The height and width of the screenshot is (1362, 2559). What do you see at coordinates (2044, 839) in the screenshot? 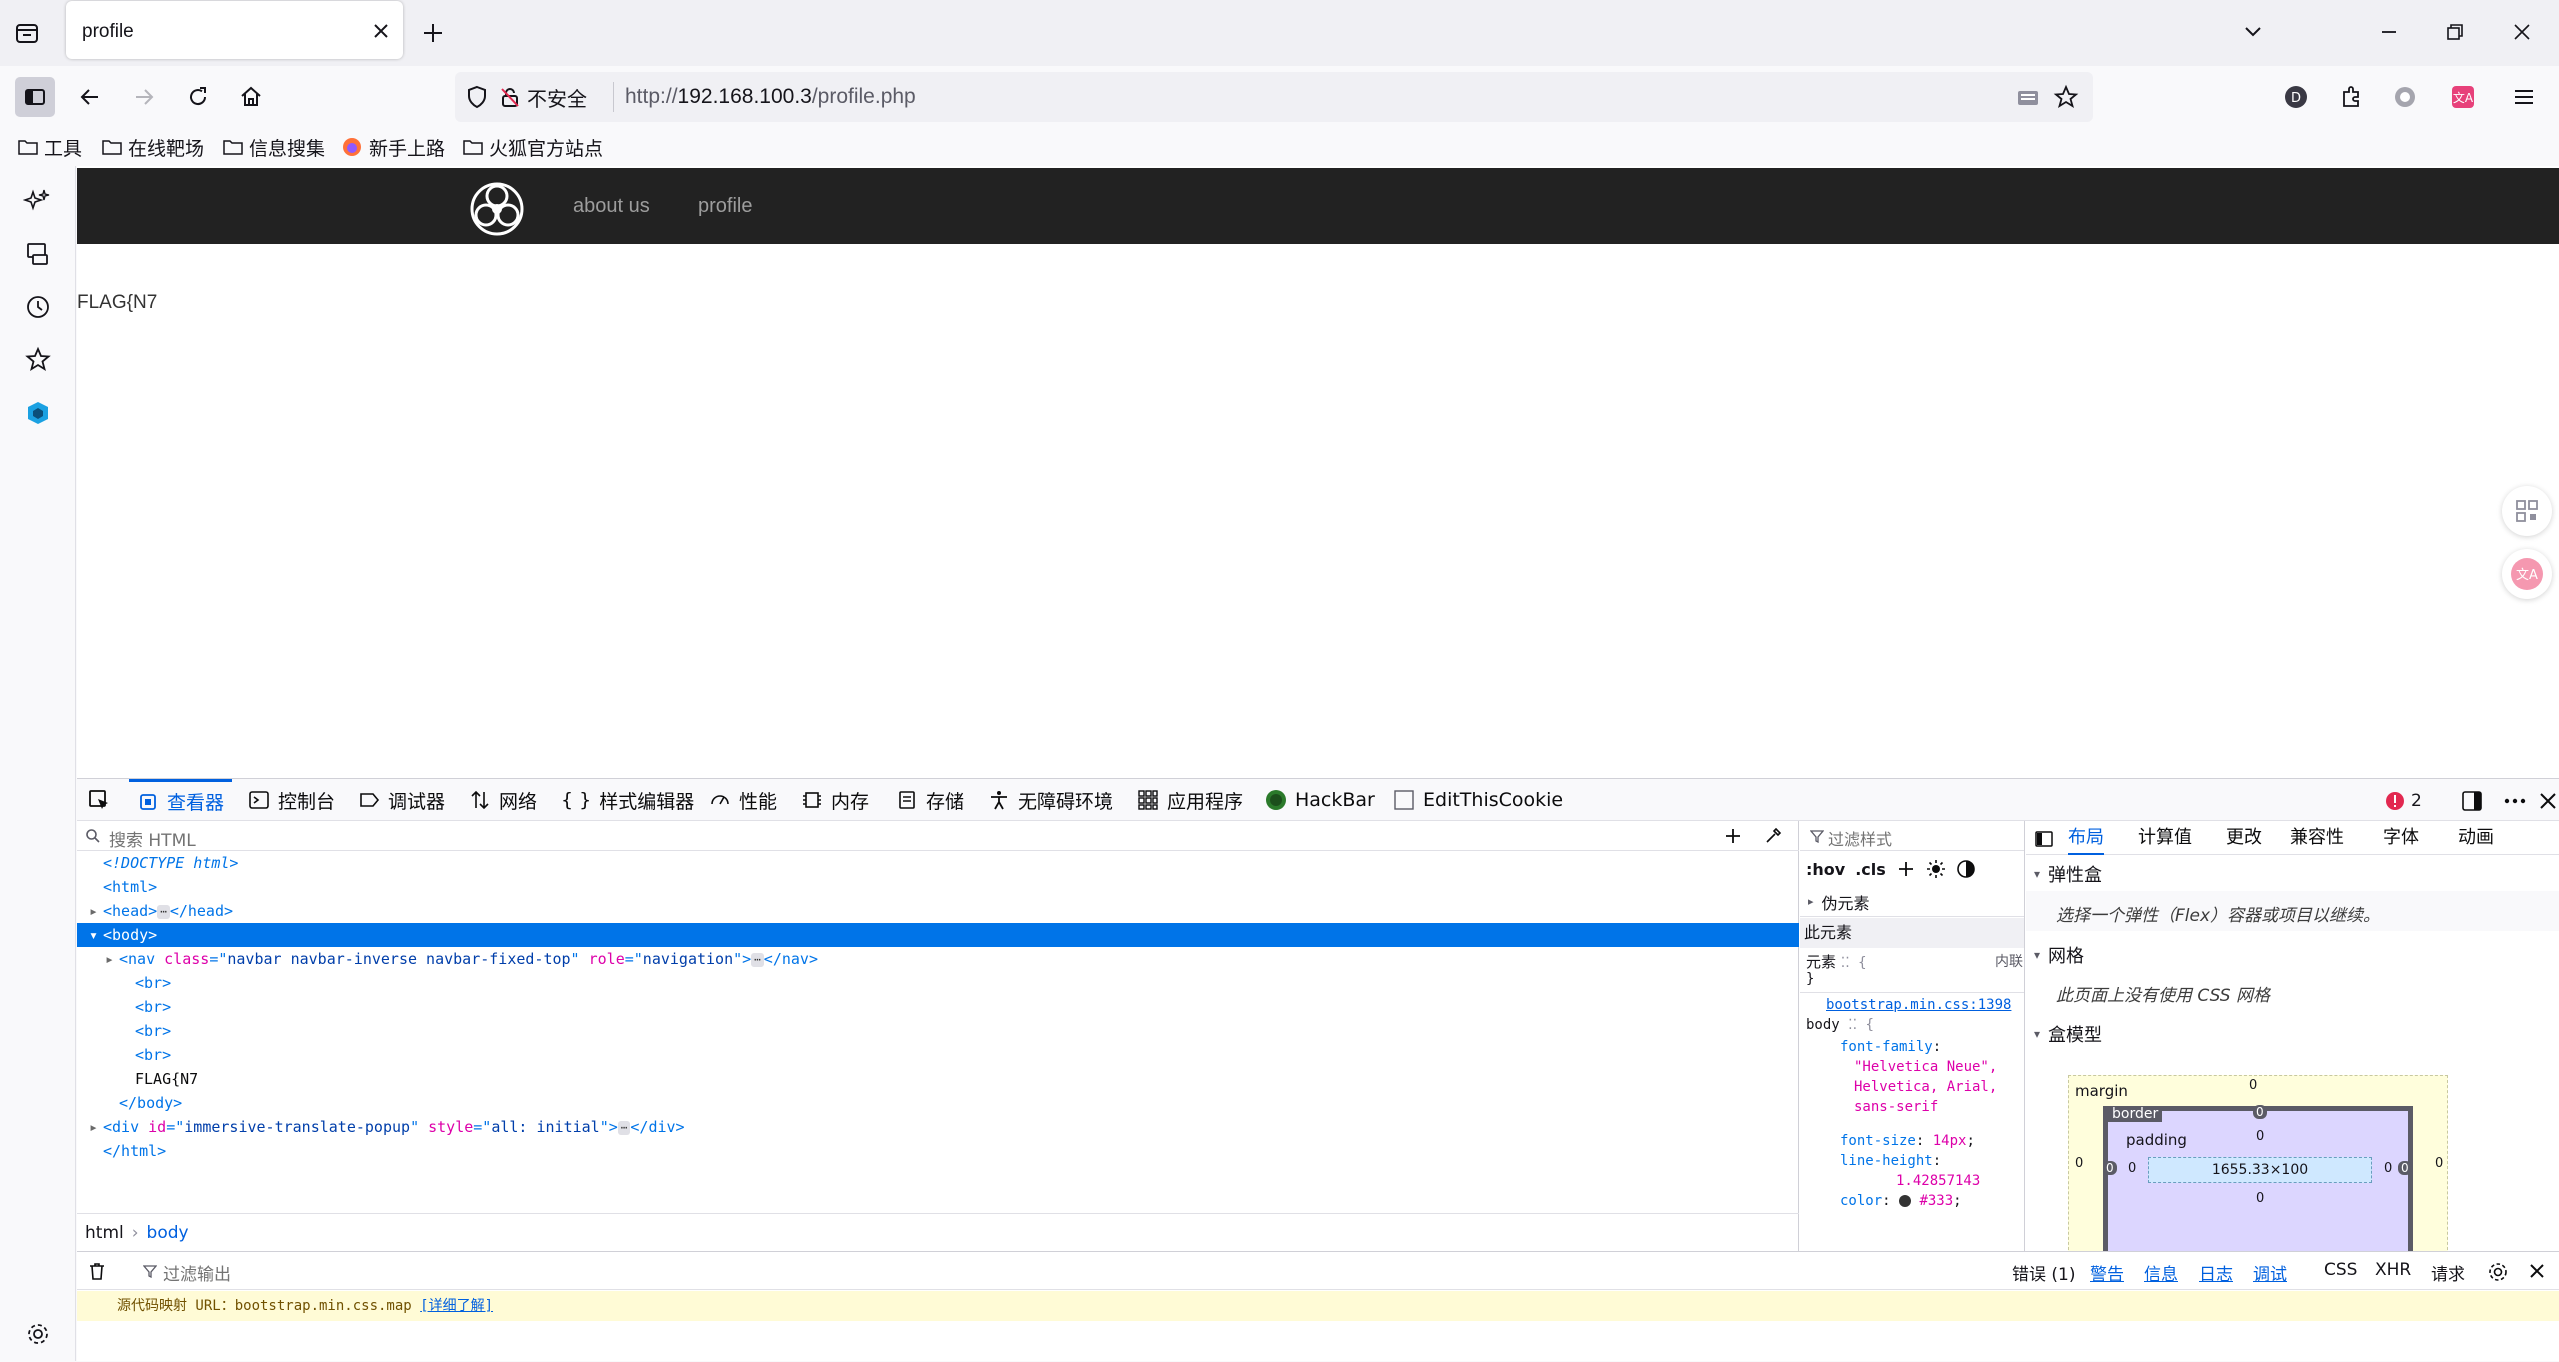
I see `sidebar-panel-icon` at bounding box center [2044, 839].